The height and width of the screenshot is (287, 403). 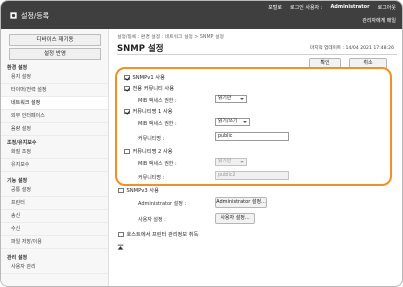 What do you see at coordinates (252, 136) in the screenshot?
I see `community1-name-input: public` at bounding box center [252, 136].